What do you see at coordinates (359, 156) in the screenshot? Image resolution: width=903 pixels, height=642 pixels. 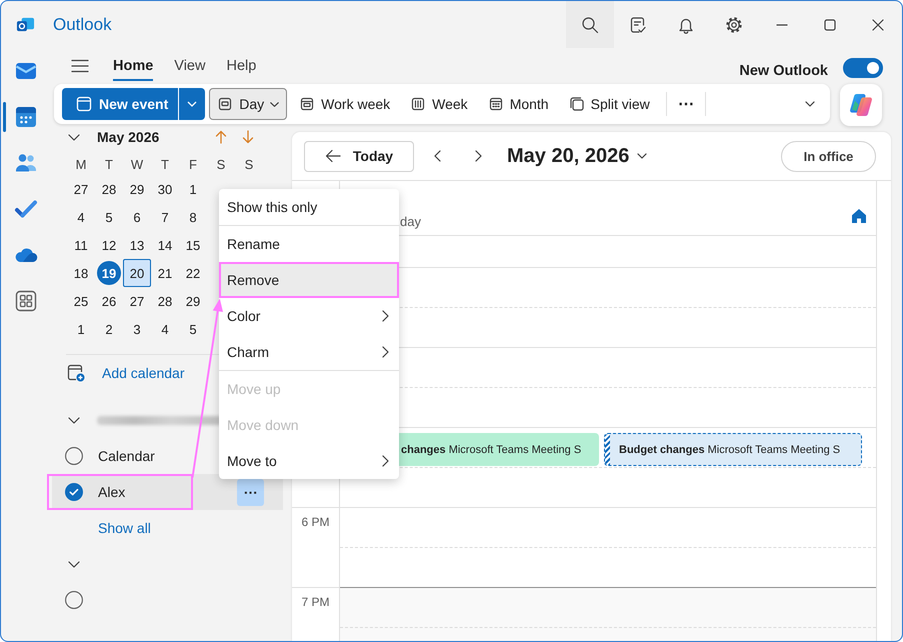 I see `today-button: Today` at bounding box center [359, 156].